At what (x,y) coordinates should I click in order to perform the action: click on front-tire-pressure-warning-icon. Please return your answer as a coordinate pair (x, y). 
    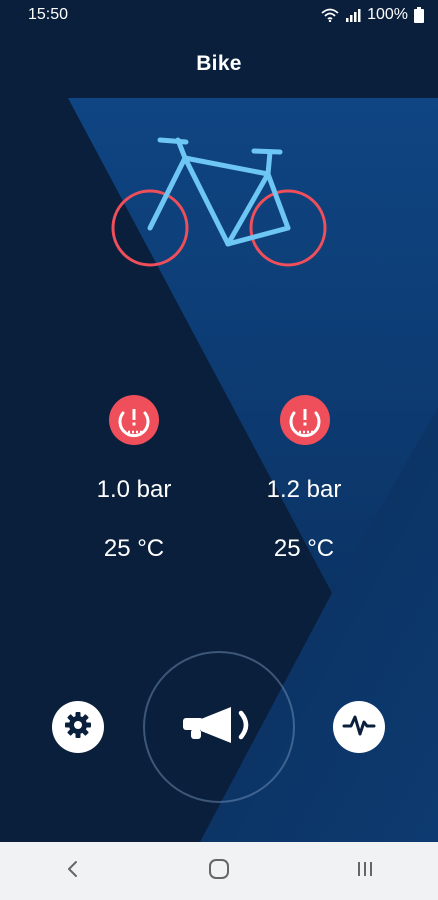
    Looking at the image, I should click on (134, 420).